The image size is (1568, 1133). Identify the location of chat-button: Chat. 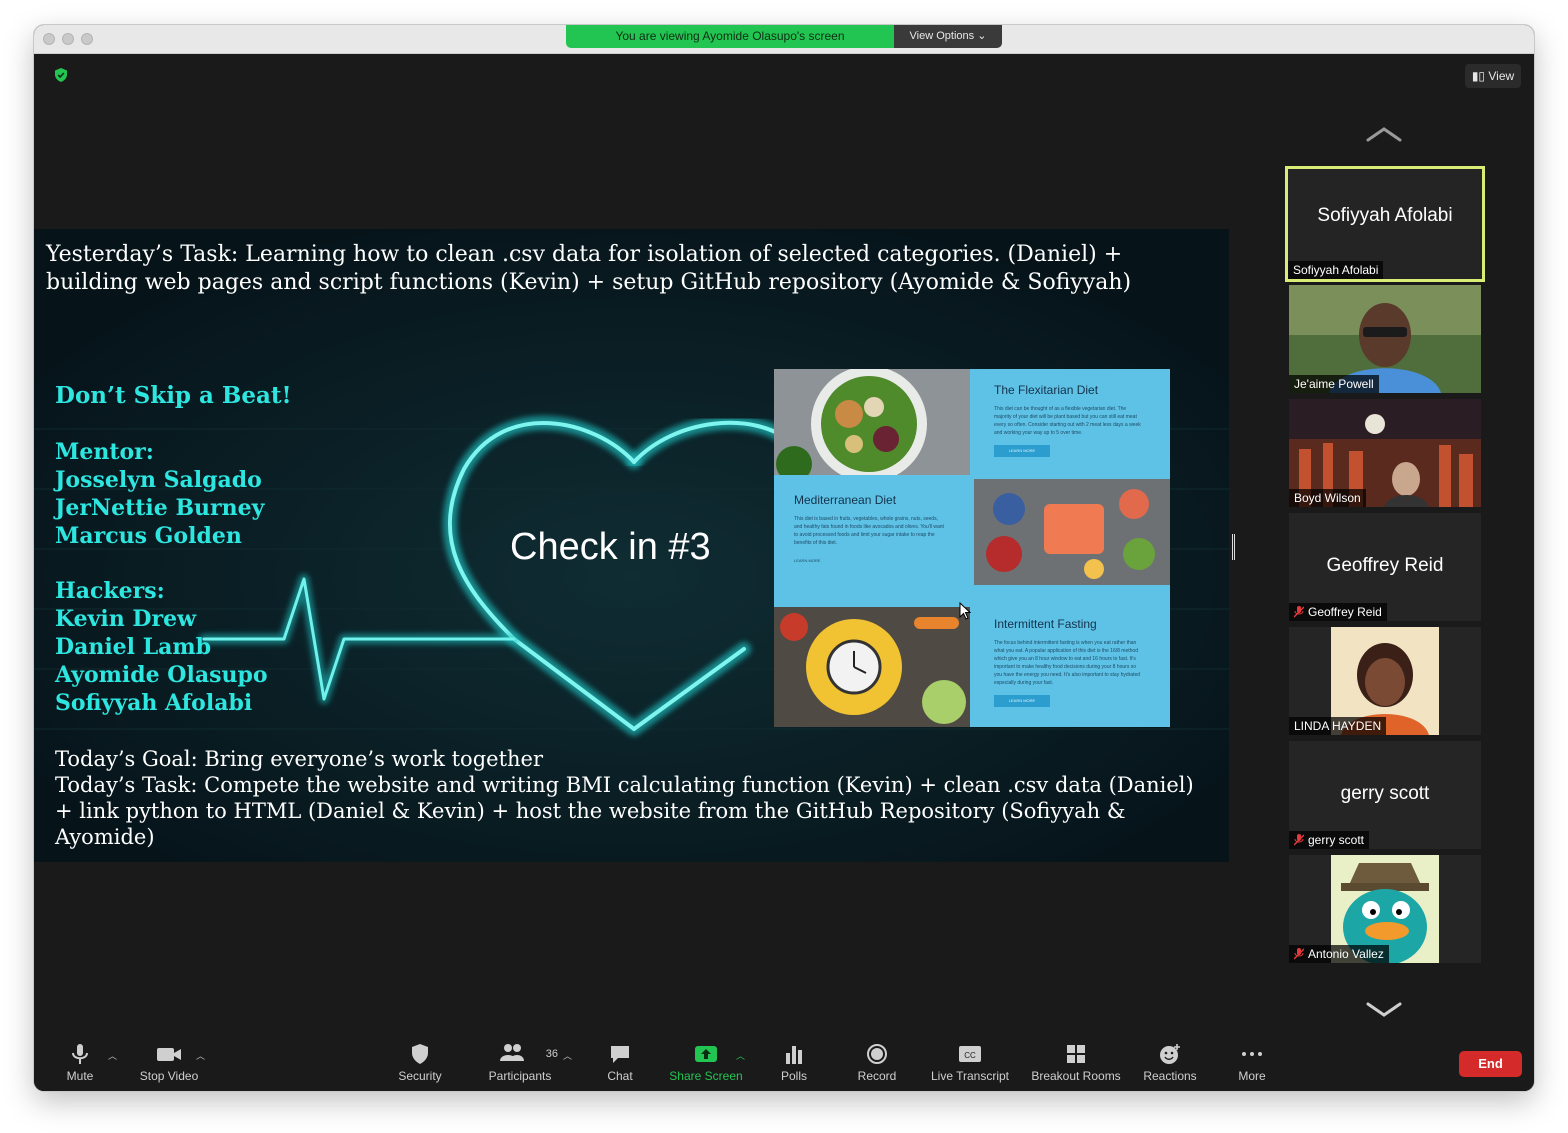
(620, 1063).